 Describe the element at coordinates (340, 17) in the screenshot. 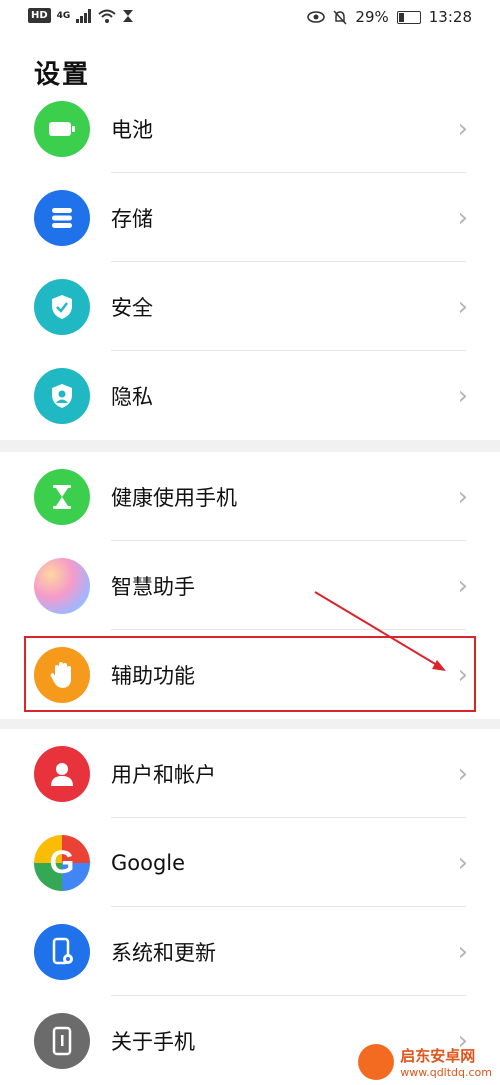

I see `mute-bell-icon` at that location.